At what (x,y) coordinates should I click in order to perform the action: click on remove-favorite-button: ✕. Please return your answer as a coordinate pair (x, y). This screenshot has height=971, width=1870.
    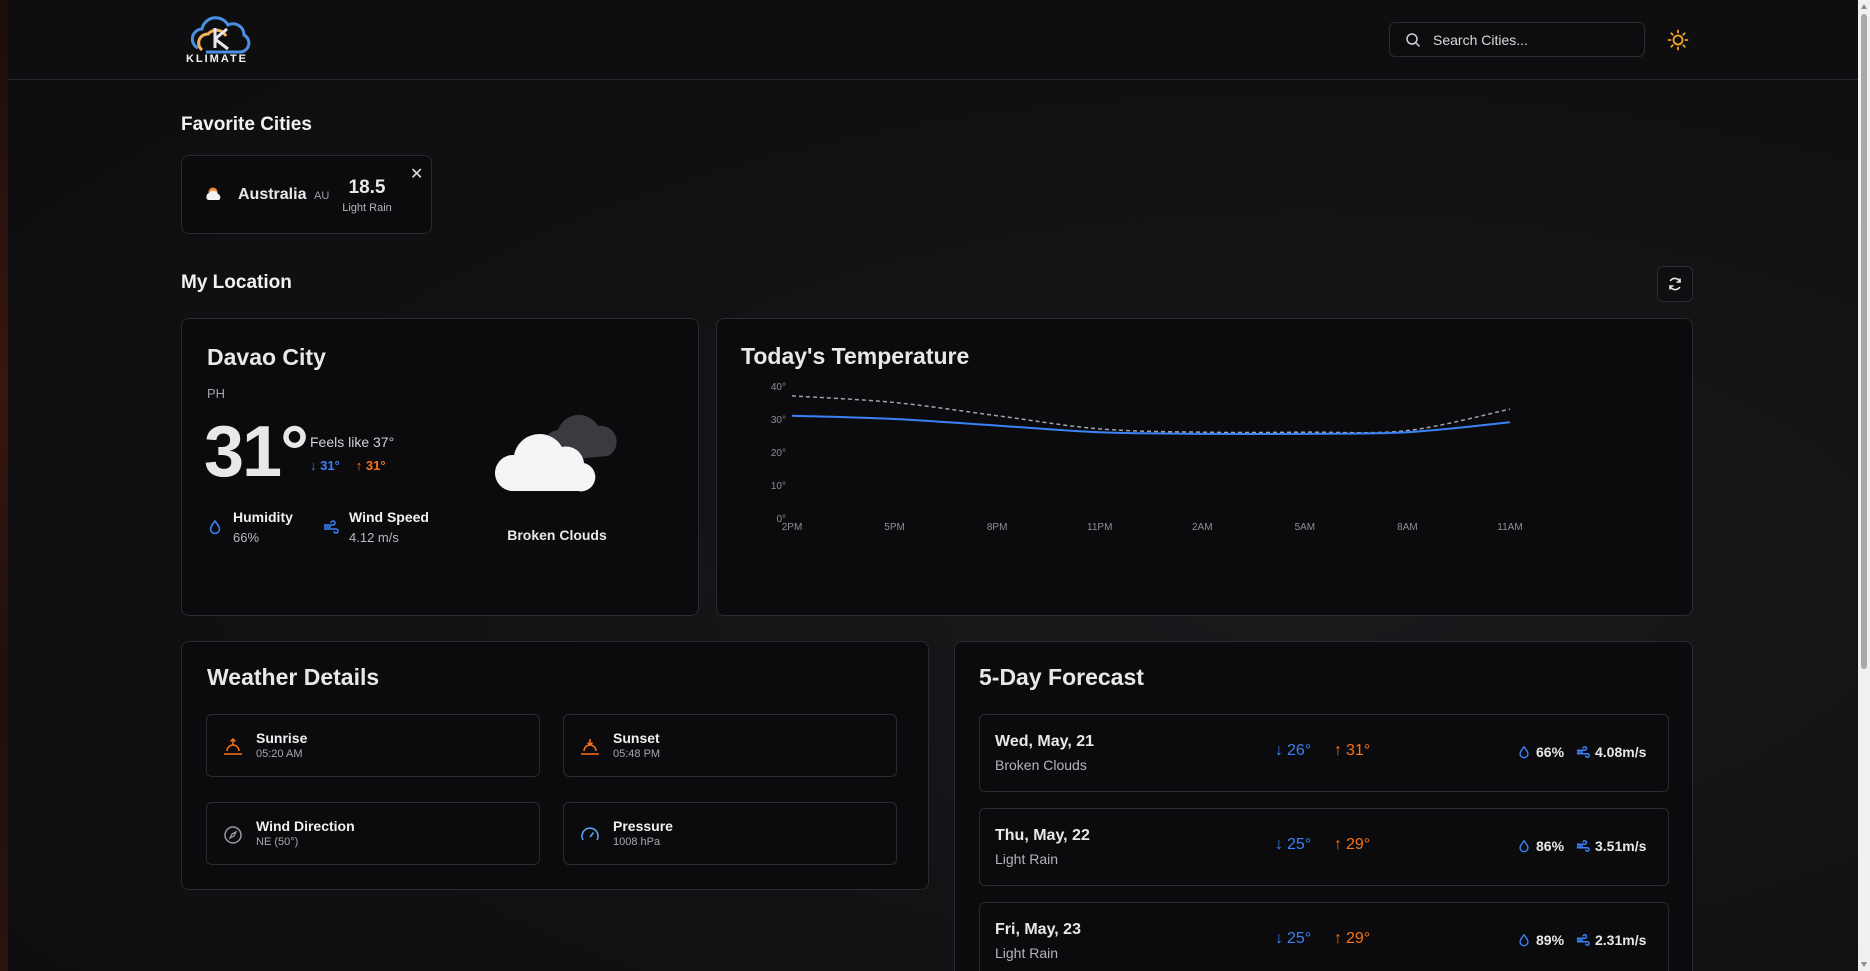
    Looking at the image, I should click on (416, 174).